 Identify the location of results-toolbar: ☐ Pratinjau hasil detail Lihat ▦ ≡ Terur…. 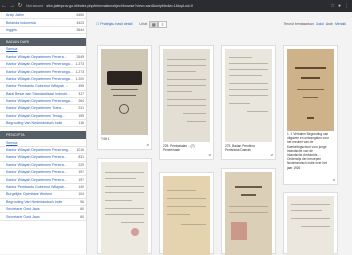
(219, 24).